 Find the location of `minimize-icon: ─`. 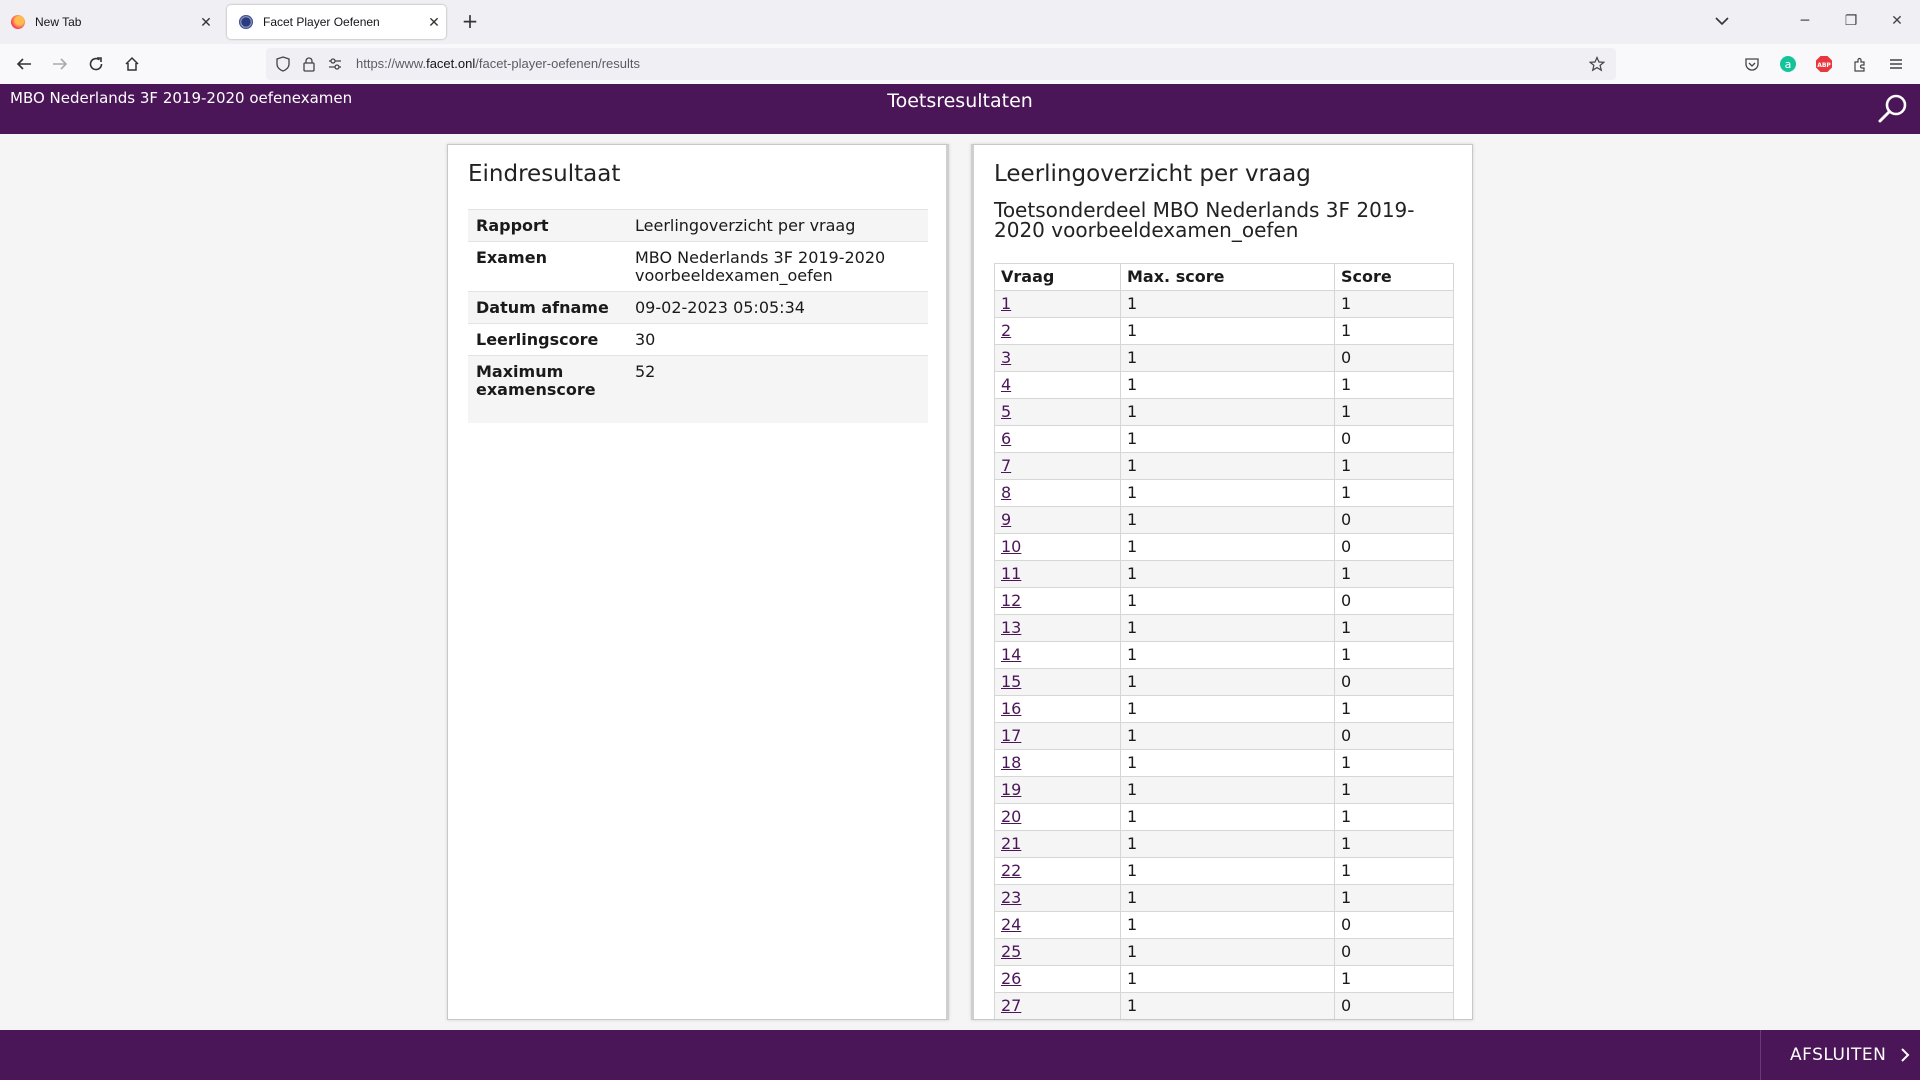

minimize-icon: ─ is located at coordinates (1805, 21).